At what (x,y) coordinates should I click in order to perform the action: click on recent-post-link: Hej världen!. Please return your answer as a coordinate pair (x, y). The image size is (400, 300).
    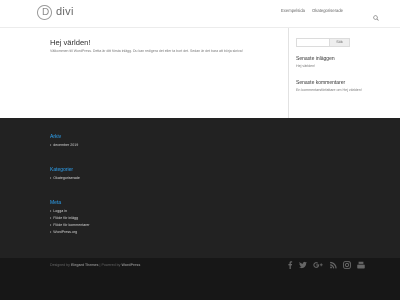
    Looking at the image, I should click on (305, 66).